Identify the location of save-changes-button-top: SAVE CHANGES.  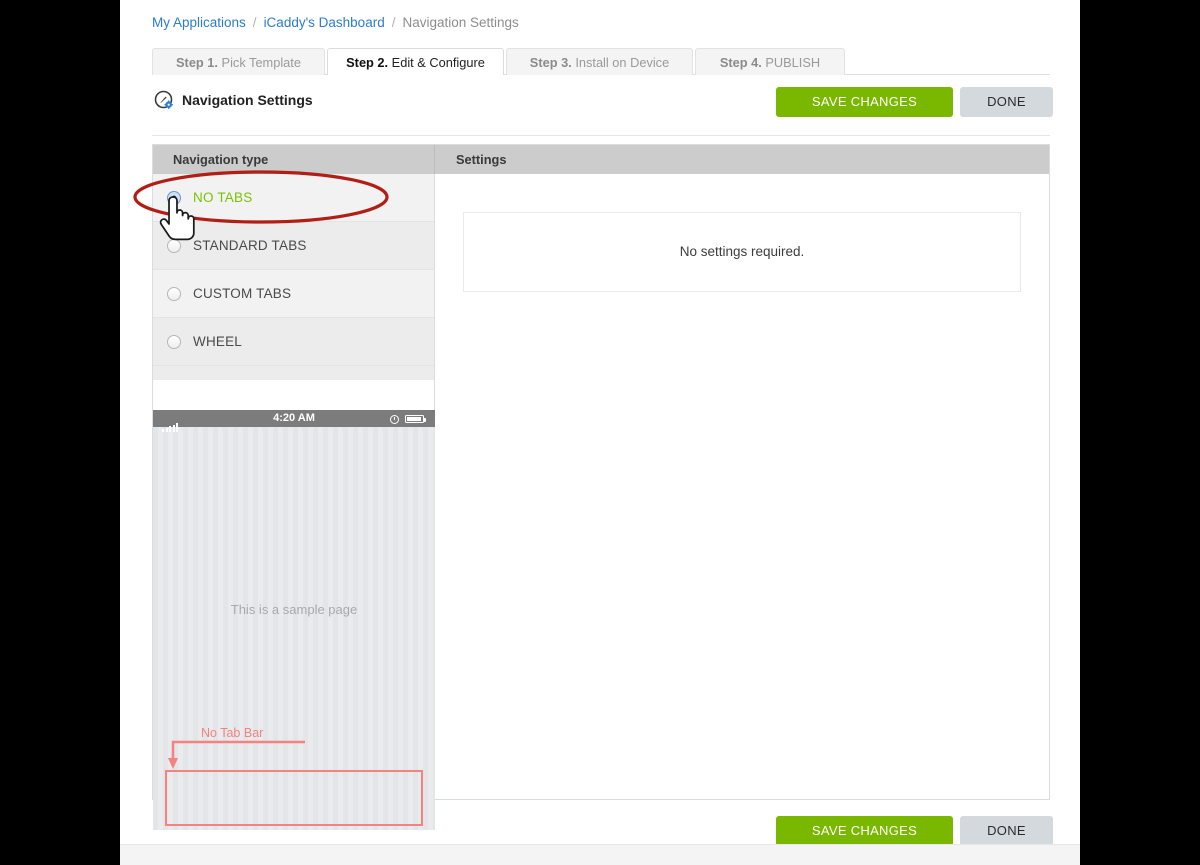
(864, 102).